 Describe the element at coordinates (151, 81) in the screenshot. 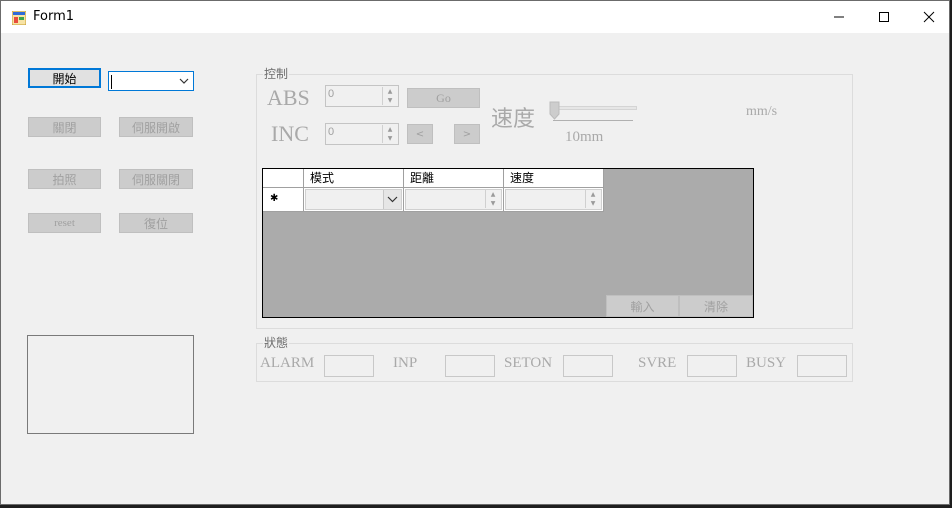

I see `port-combobox` at that location.